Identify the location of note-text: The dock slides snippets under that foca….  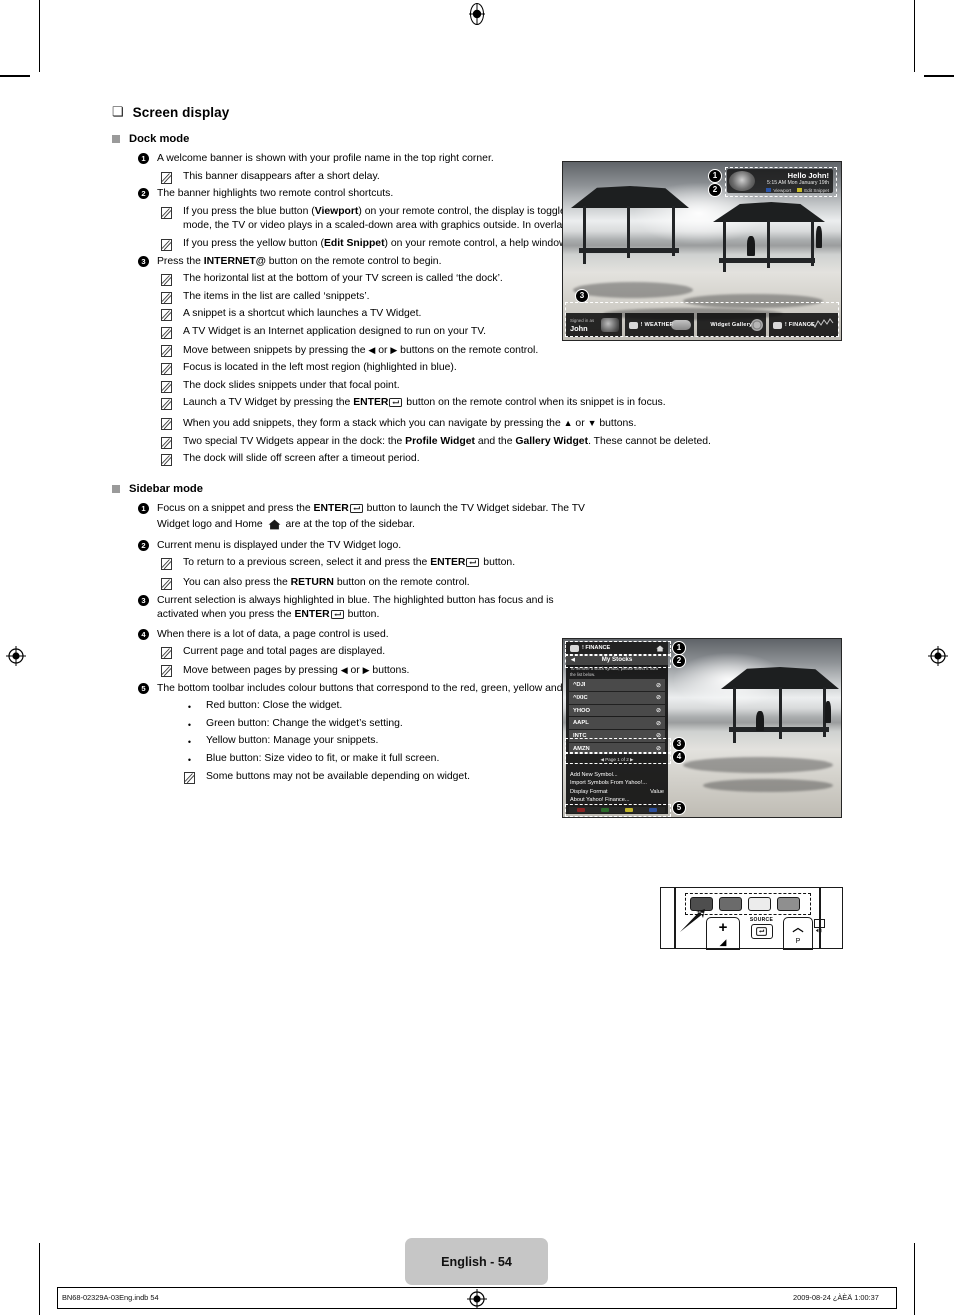
(291, 385).